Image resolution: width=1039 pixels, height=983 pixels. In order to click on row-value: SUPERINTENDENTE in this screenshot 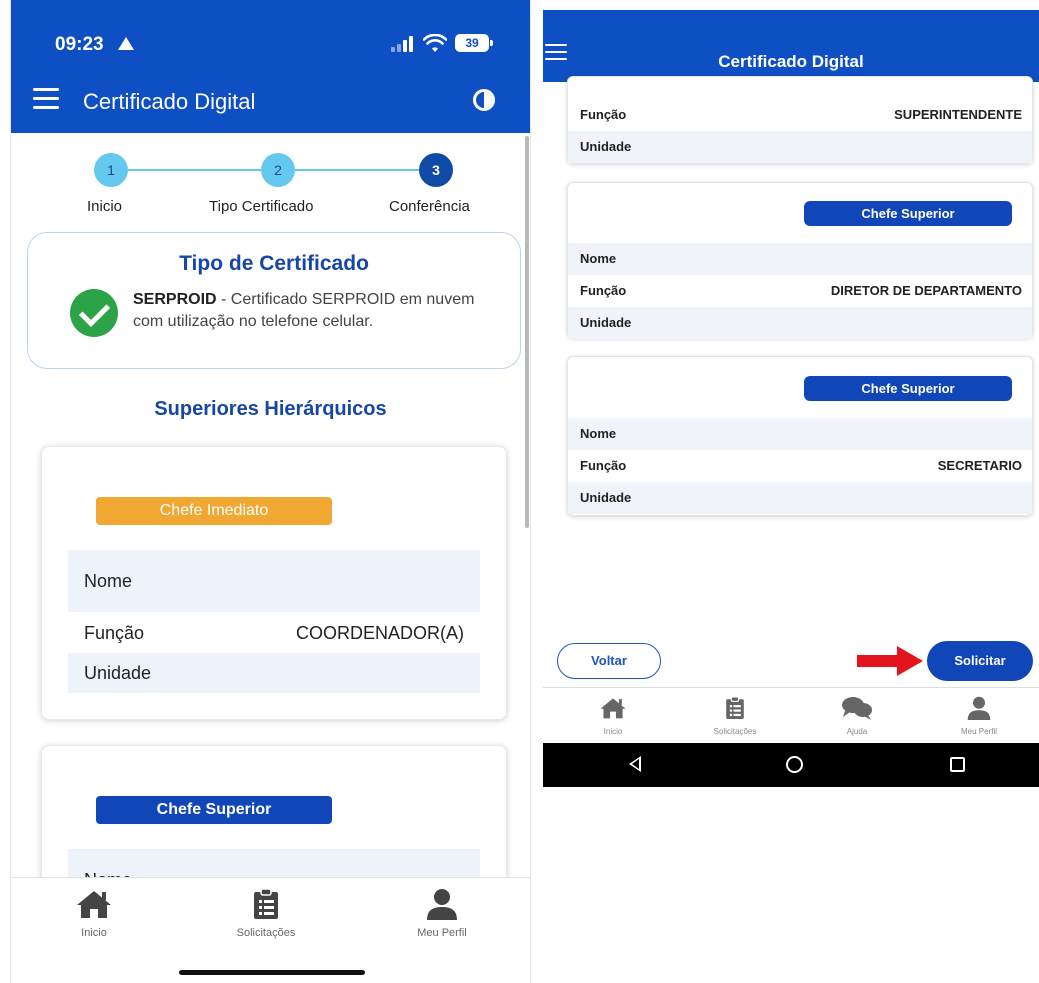, I will do `click(958, 114)`.